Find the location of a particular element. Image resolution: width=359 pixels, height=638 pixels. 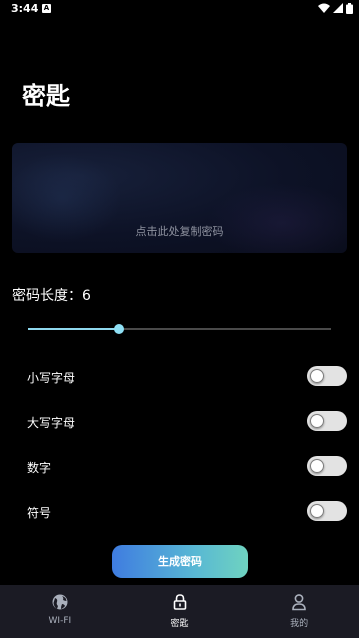

globe-icon is located at coordinates (60, 602).